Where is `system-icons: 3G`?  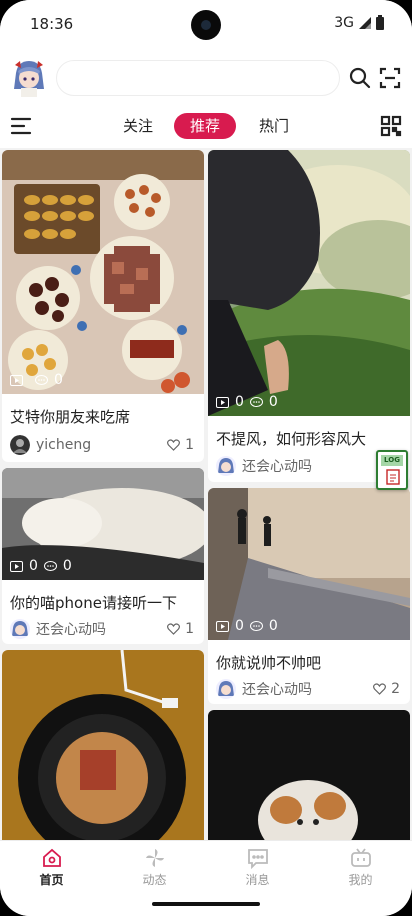
system-icons: 3G is located at coordinates (359, 22).